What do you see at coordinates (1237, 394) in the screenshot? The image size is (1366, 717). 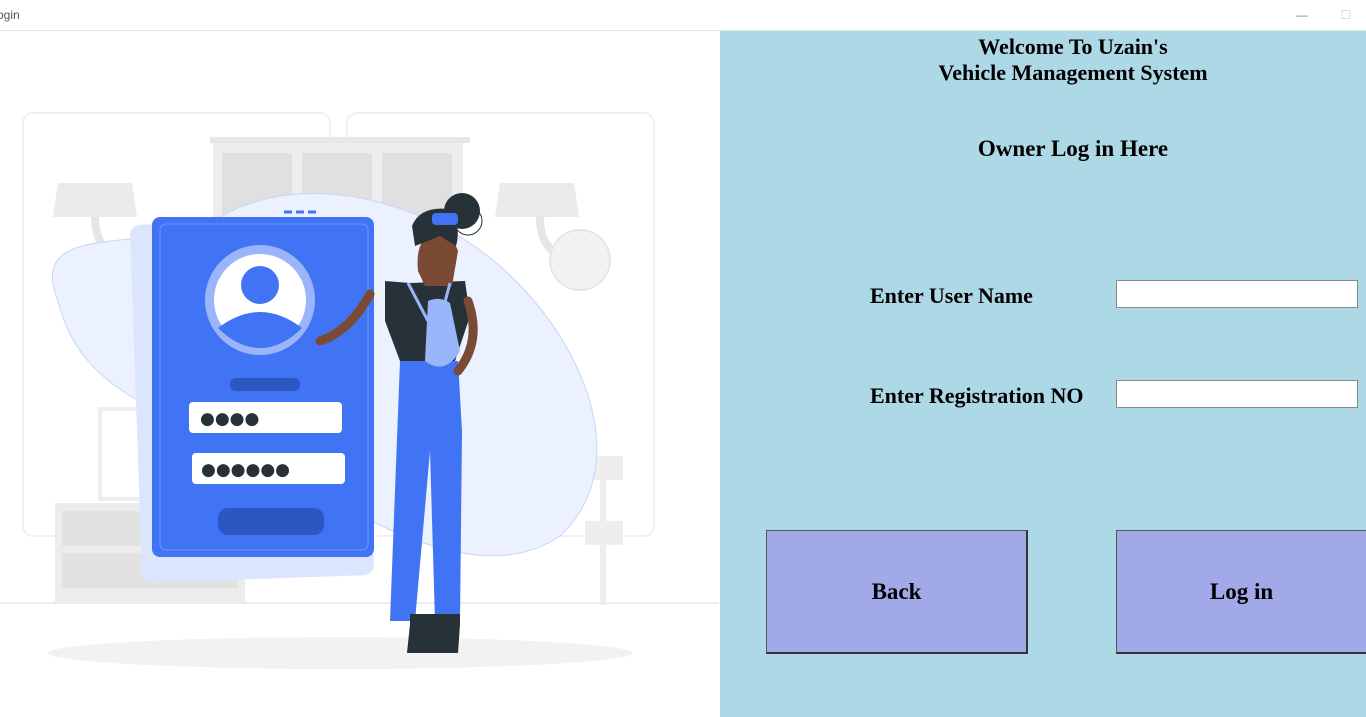 I see `registration-input` at bounding box center [1237, 394].